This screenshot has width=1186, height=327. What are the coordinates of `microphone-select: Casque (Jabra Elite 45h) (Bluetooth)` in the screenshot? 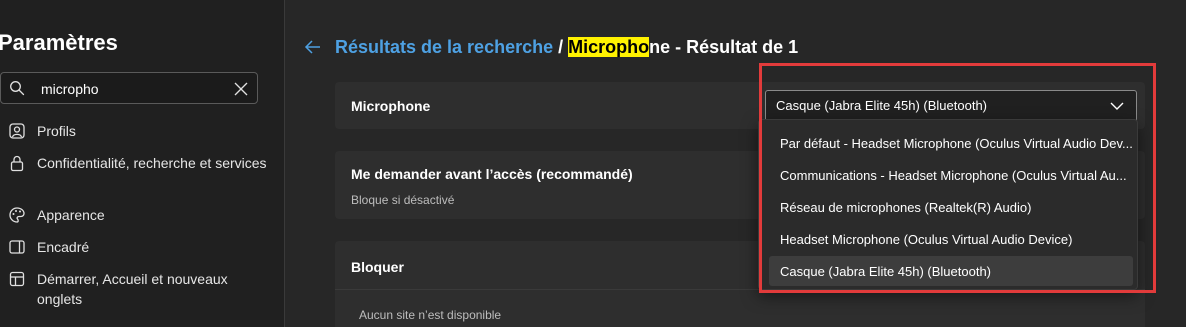 It's located at (951, 106).